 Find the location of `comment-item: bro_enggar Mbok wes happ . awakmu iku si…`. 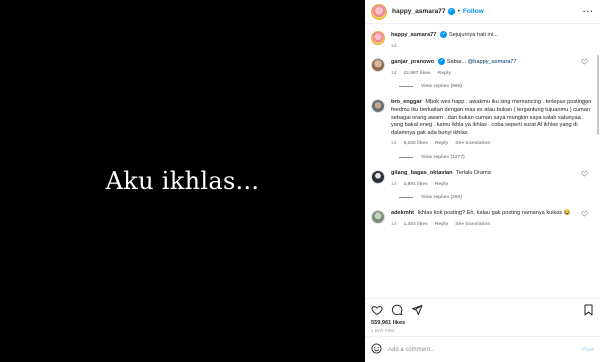

comment-item: bro_enggar Mbok wes happ . awakmu iku si… is located at coordinates (482, 123).